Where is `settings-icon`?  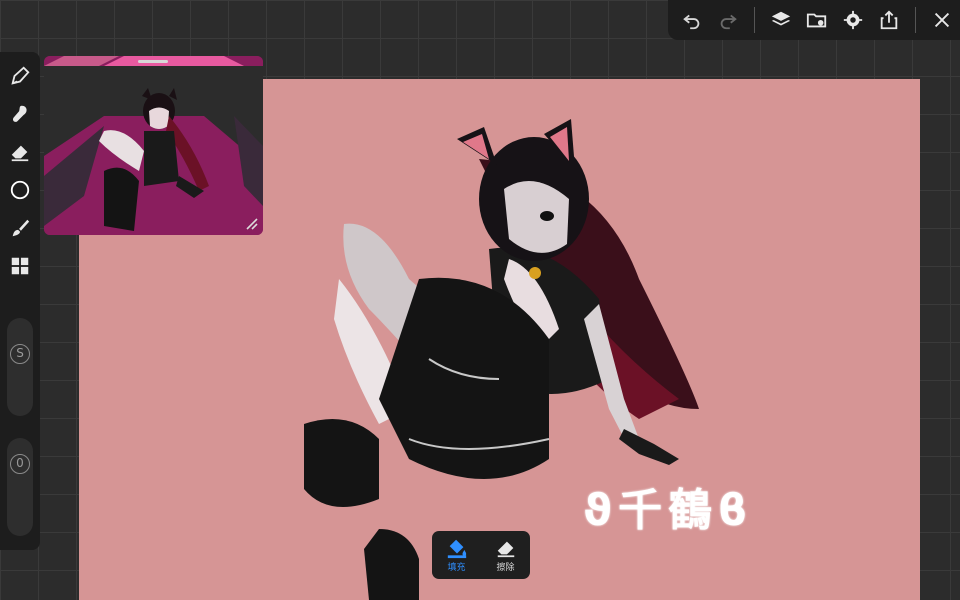
settings-icon is located at coordinates (853, 20).